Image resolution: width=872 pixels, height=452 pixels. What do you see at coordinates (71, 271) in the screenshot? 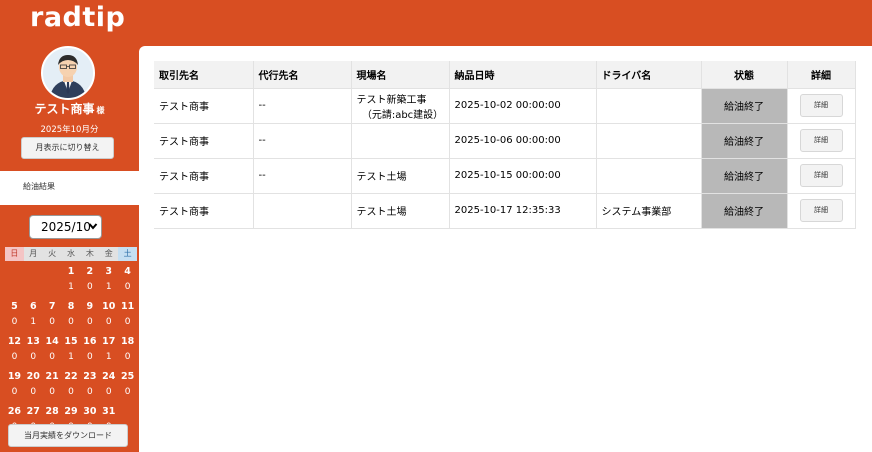
I see `calendar-day-number: 1` at bounding box center [71, 271].